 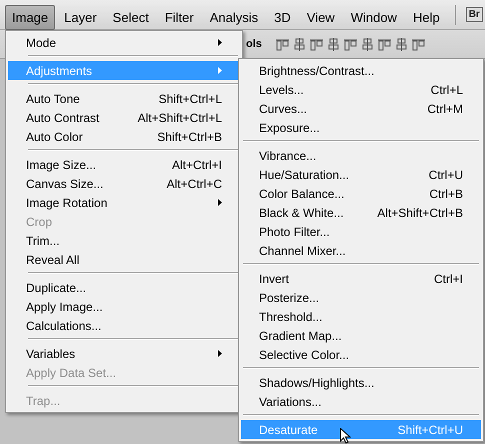 I want to click on menu-title: Window, so click(x=374, y=17).